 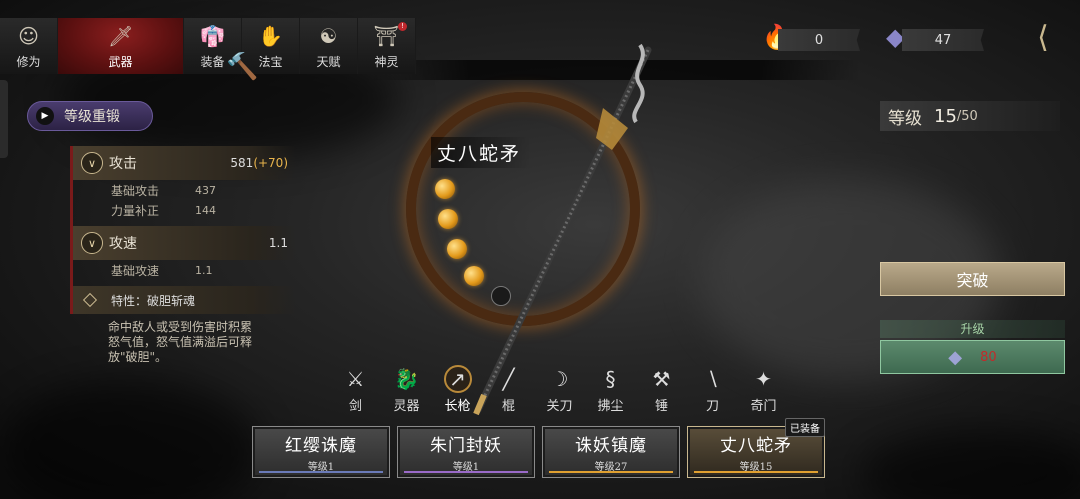 I want to click on sword-icon: ⚔, so click(x=355, y=379).